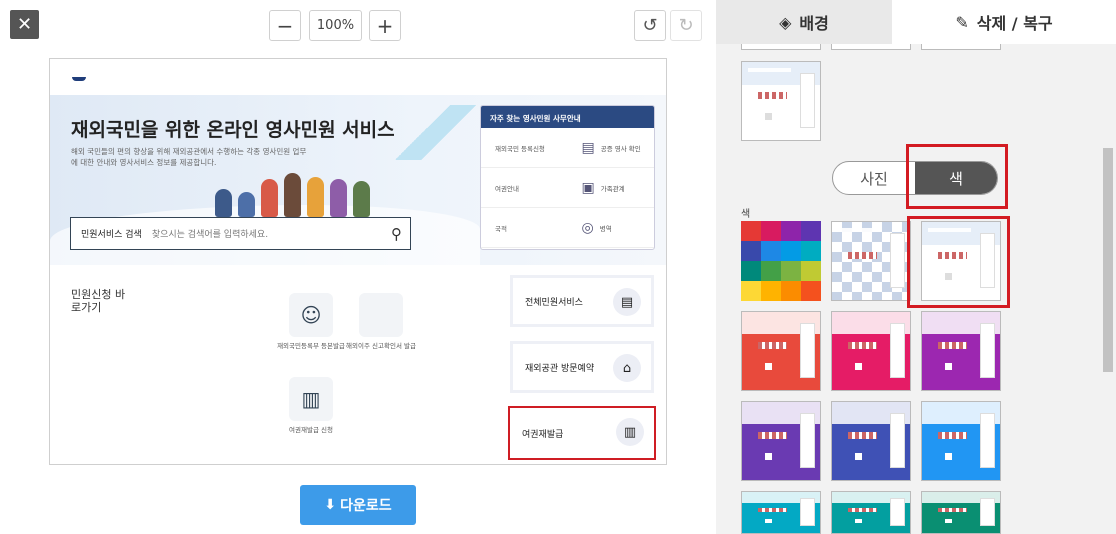 The image size is (1116, 534). Describe the element at coordinates (650, 25) in the screenshot. I see `undo-button: ↺` at that location.